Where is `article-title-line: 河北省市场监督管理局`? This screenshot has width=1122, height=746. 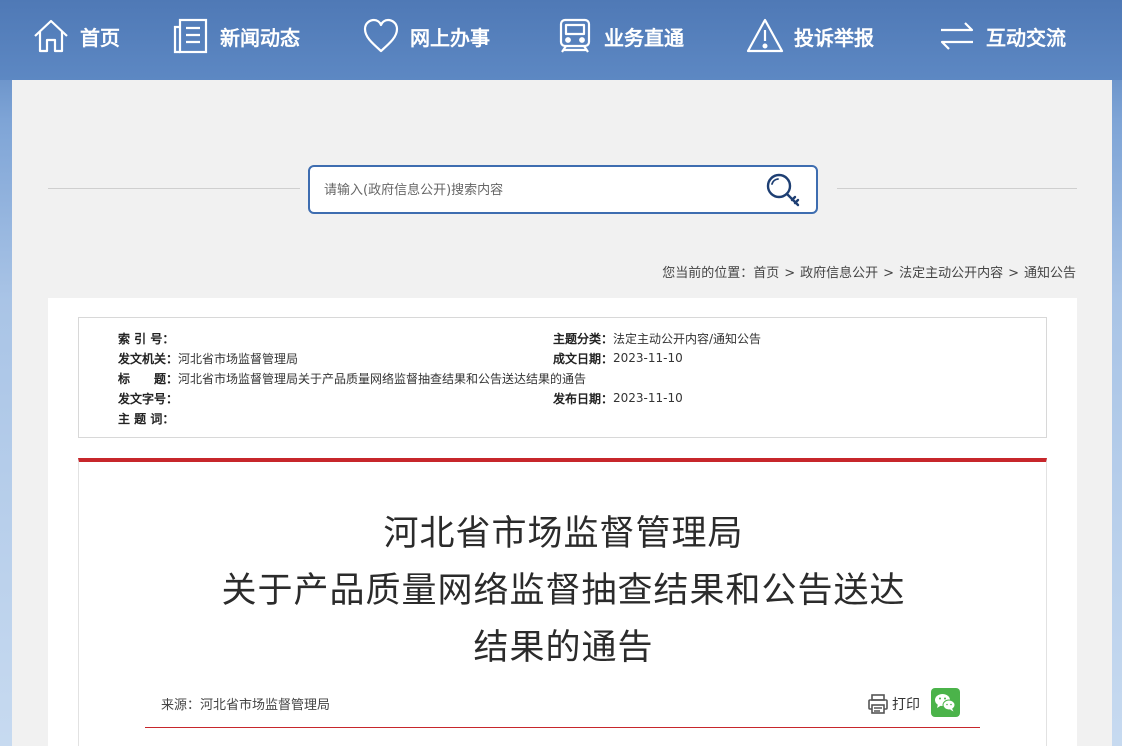 article-title-line: 河北省市场监督管理局 is located at coordinates (563, 534).